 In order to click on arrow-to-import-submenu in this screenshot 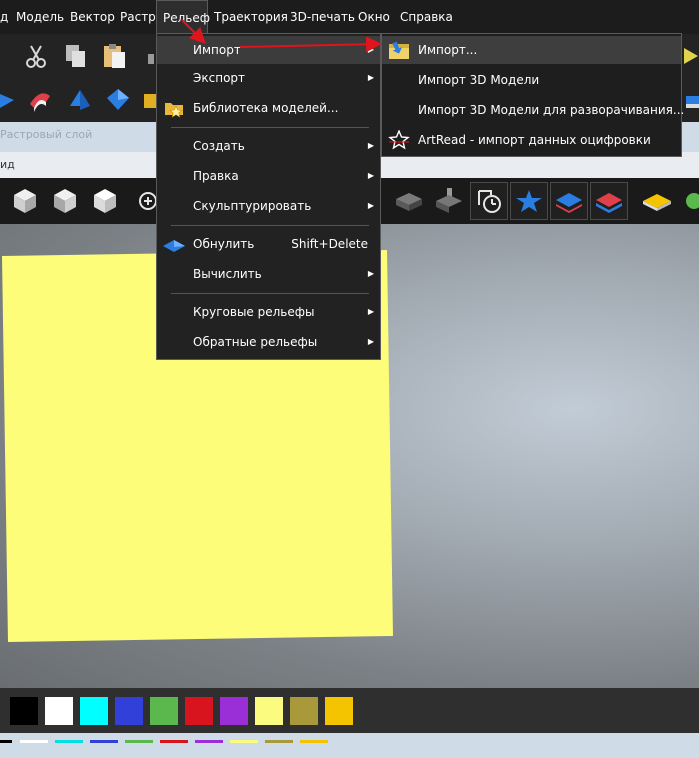, I will do `click(310, 44)`.